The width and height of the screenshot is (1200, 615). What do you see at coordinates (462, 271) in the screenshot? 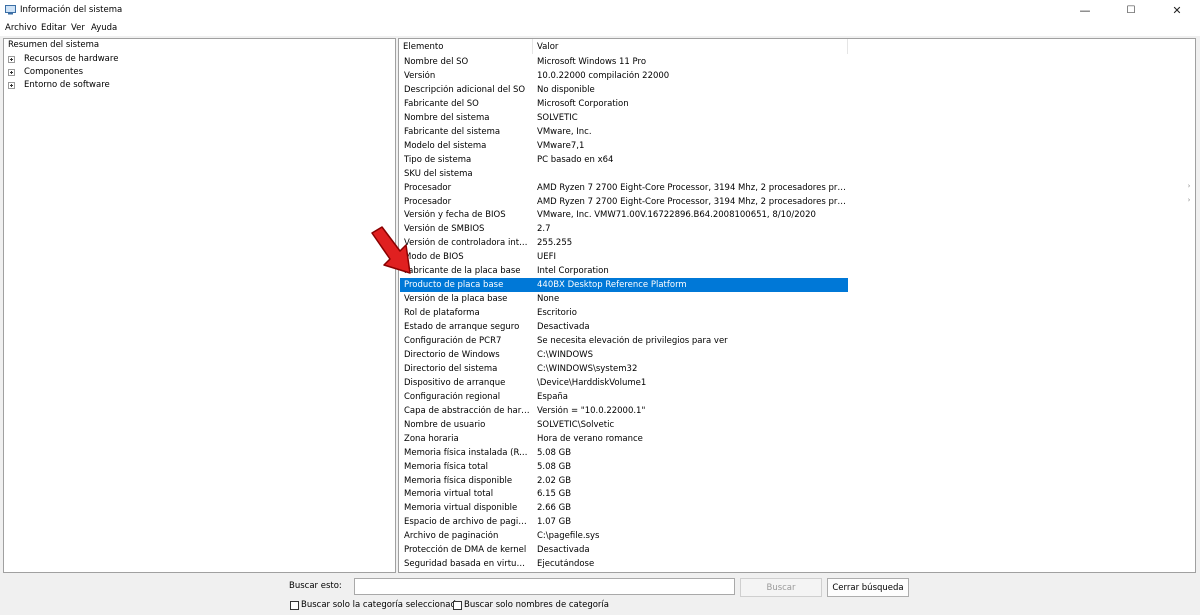
I see `cell-element: Fabricante de la placa base` at bounding box center [462, 271].